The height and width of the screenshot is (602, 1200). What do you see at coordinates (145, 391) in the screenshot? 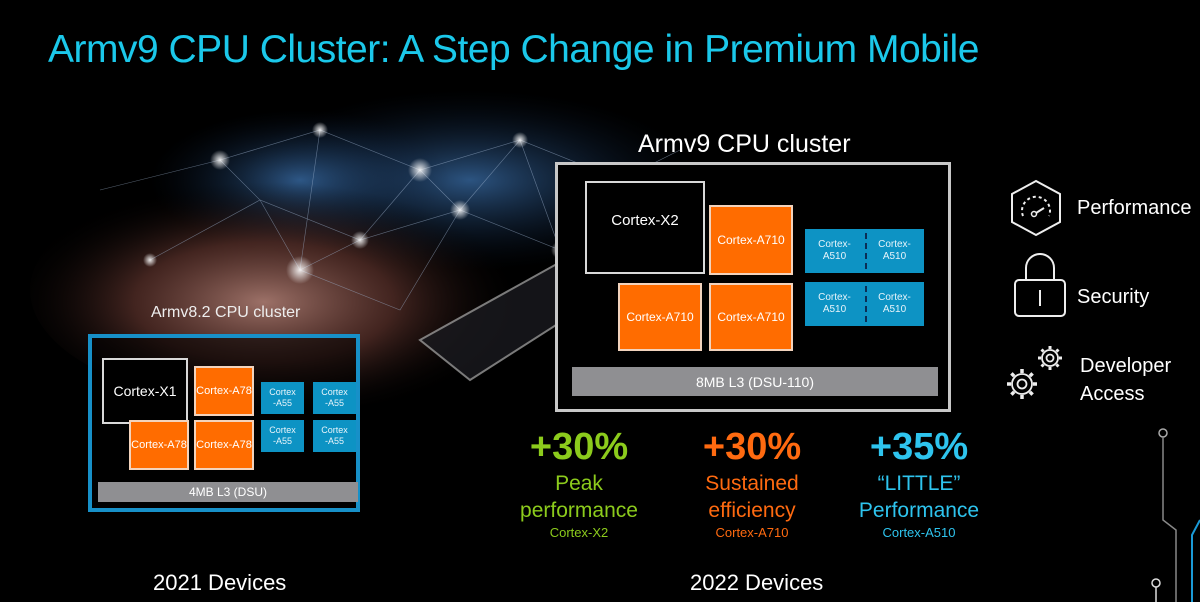
I see `big-core-cortex-x1: Cortex-X1` at bounding box center [145, 391].